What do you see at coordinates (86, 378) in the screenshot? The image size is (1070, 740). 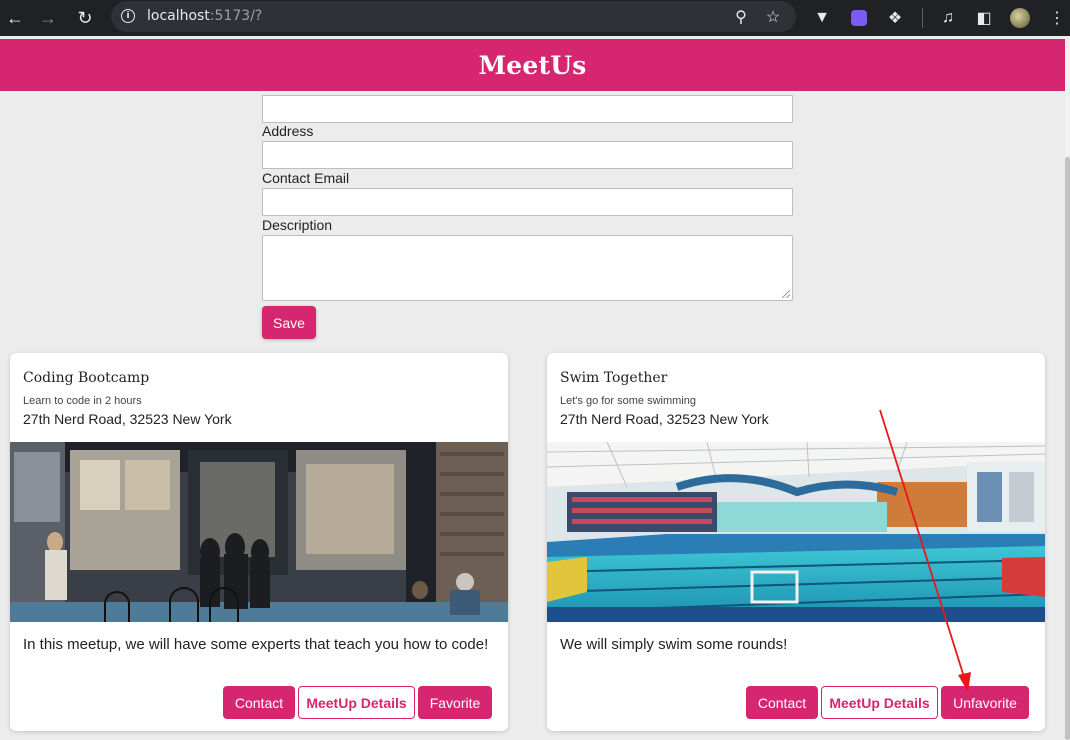 I see `meetup-title: Coding Bootcamp` at bounding box center [86, 378].